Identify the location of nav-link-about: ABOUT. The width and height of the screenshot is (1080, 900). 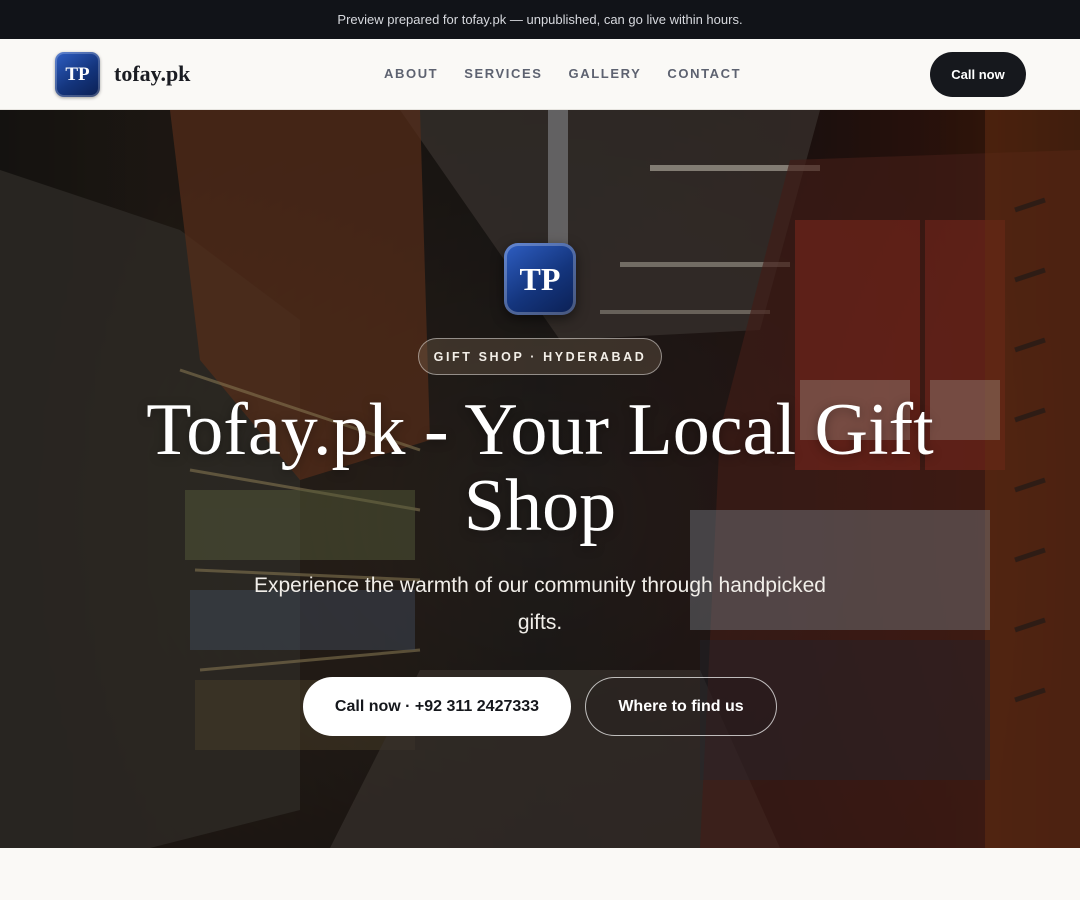
(411, 73).